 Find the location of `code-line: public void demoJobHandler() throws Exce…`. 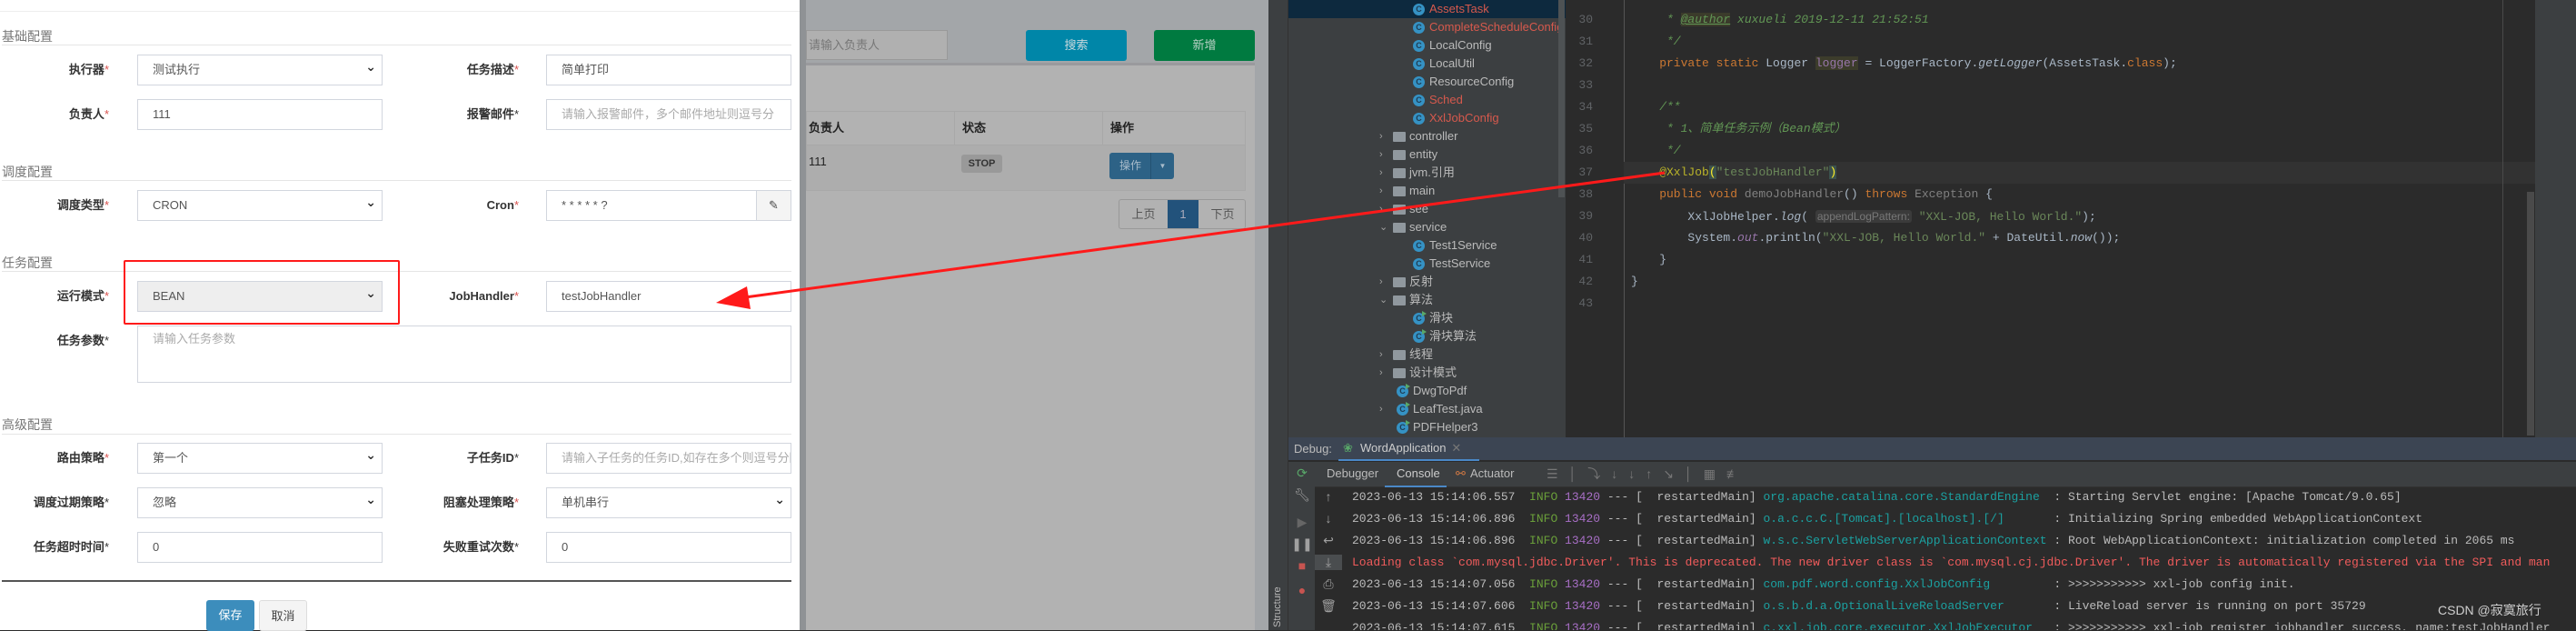

code-line: public void demoJobHandler() throws Exce… is located at coordinates (1812, 194).